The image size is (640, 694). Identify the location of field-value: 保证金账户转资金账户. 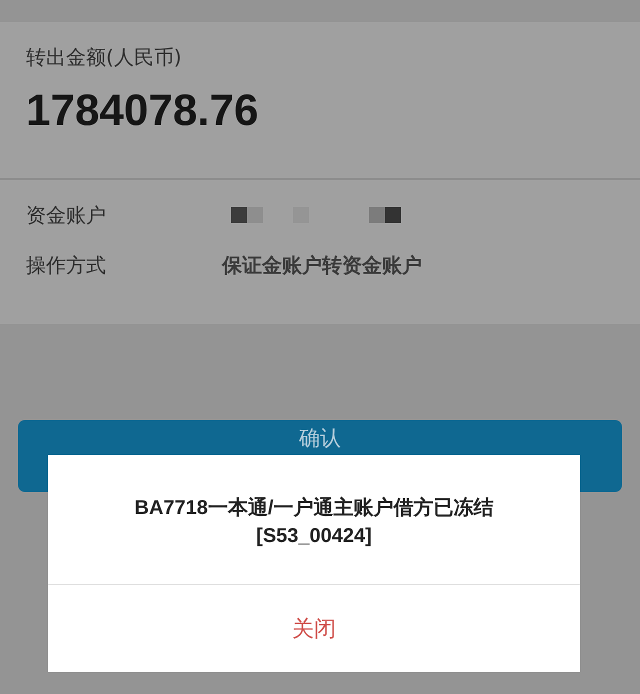
(322, 265).